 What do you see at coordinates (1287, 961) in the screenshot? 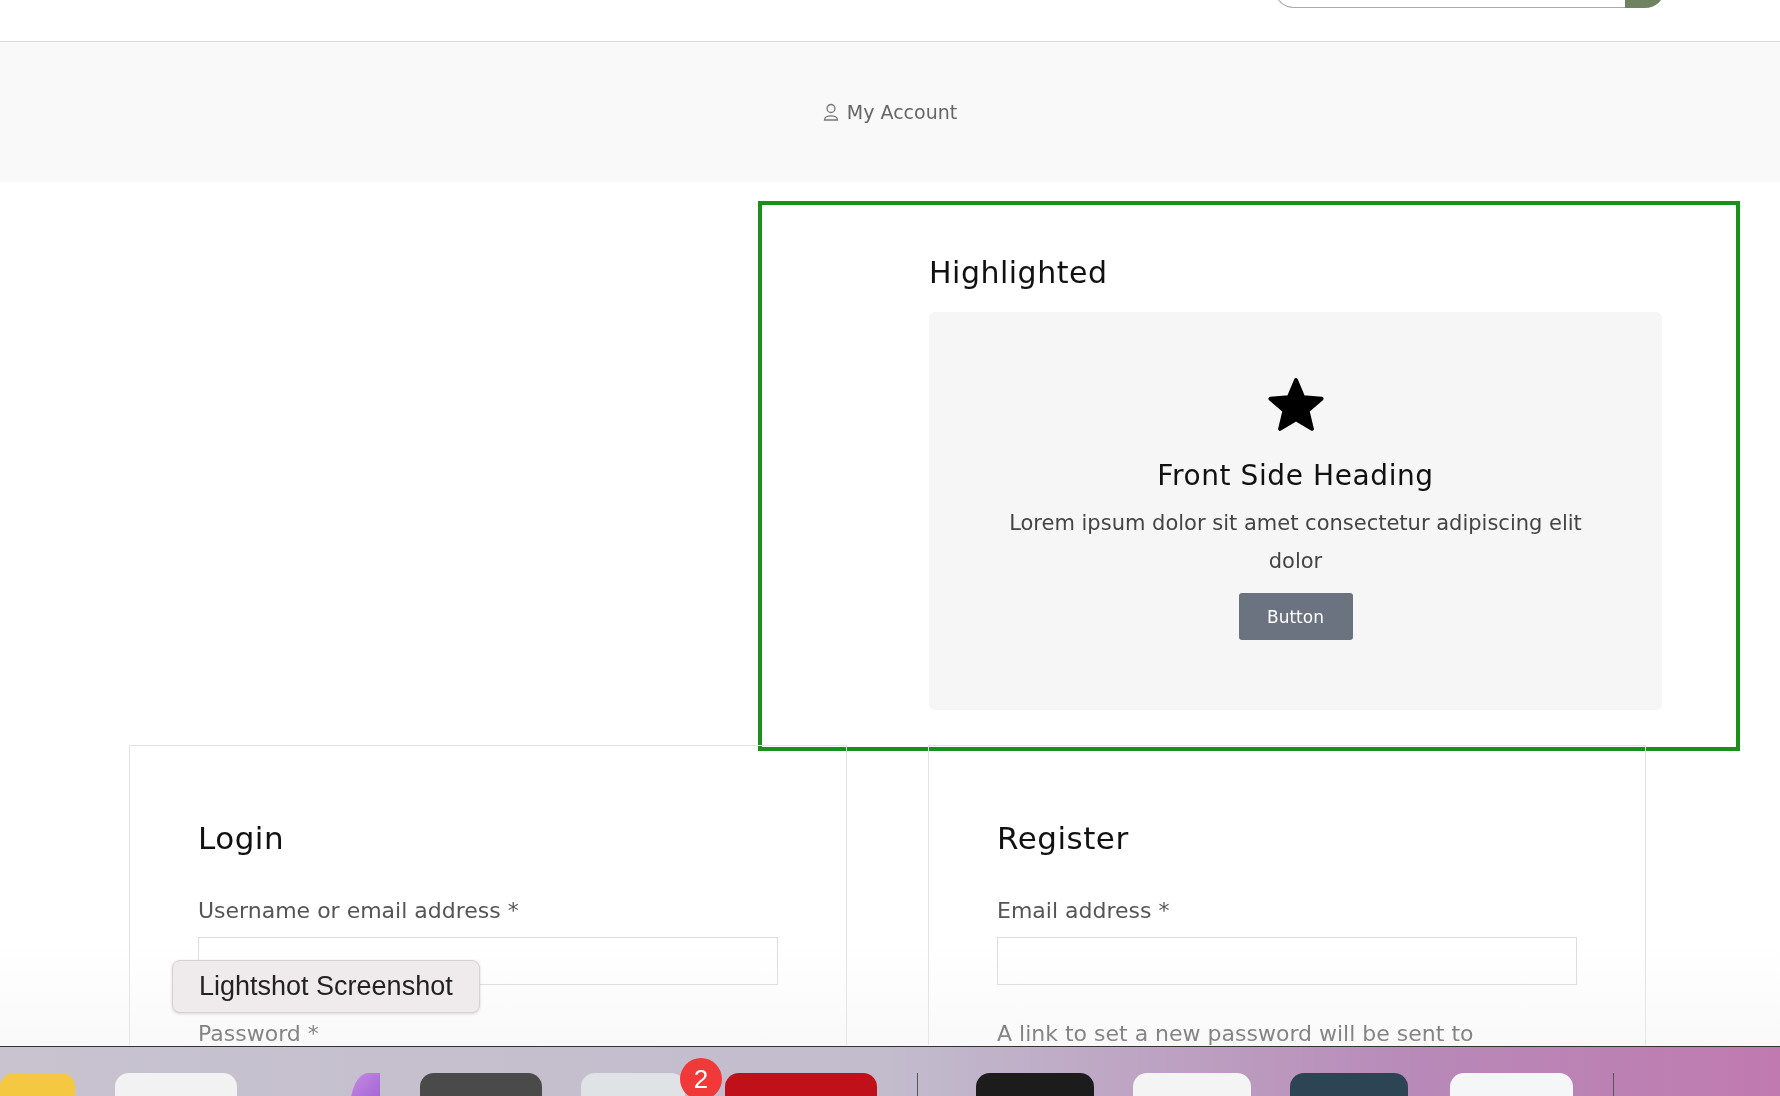
I see `input-field` at bounding box center [1287, 961].